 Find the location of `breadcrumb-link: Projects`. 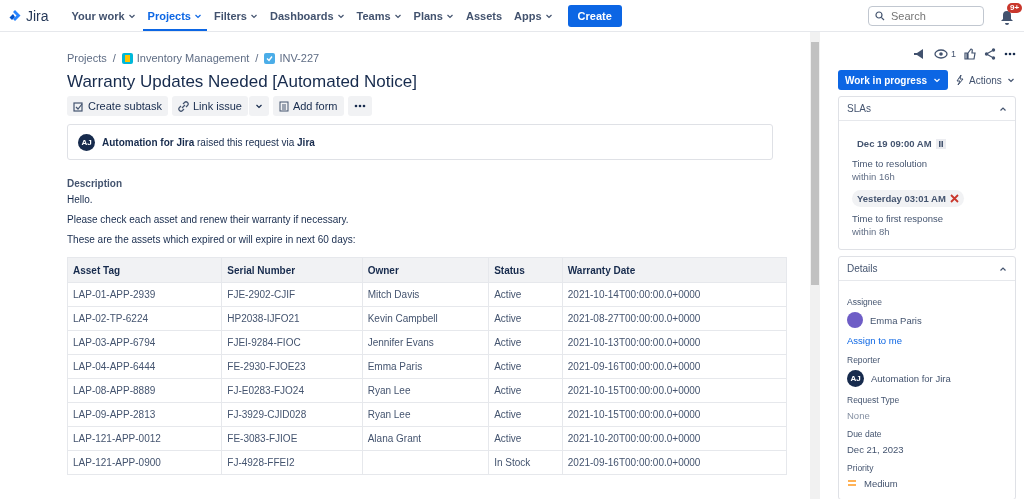

breadcrumb-link: Projects is located at coordinates (87, 58).